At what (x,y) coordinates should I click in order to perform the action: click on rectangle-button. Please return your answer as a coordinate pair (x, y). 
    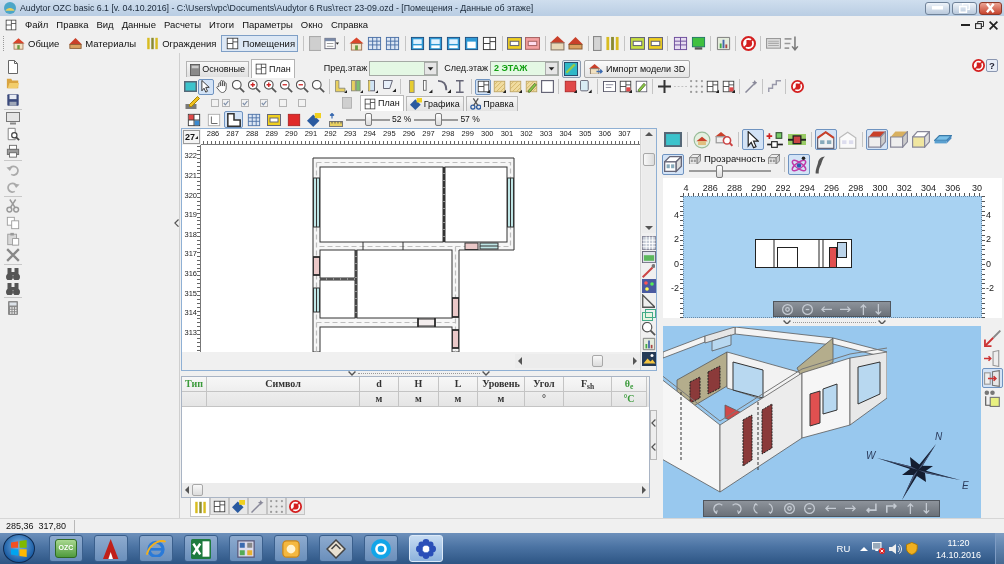
    Looking at the image, I should click on (547, 86).